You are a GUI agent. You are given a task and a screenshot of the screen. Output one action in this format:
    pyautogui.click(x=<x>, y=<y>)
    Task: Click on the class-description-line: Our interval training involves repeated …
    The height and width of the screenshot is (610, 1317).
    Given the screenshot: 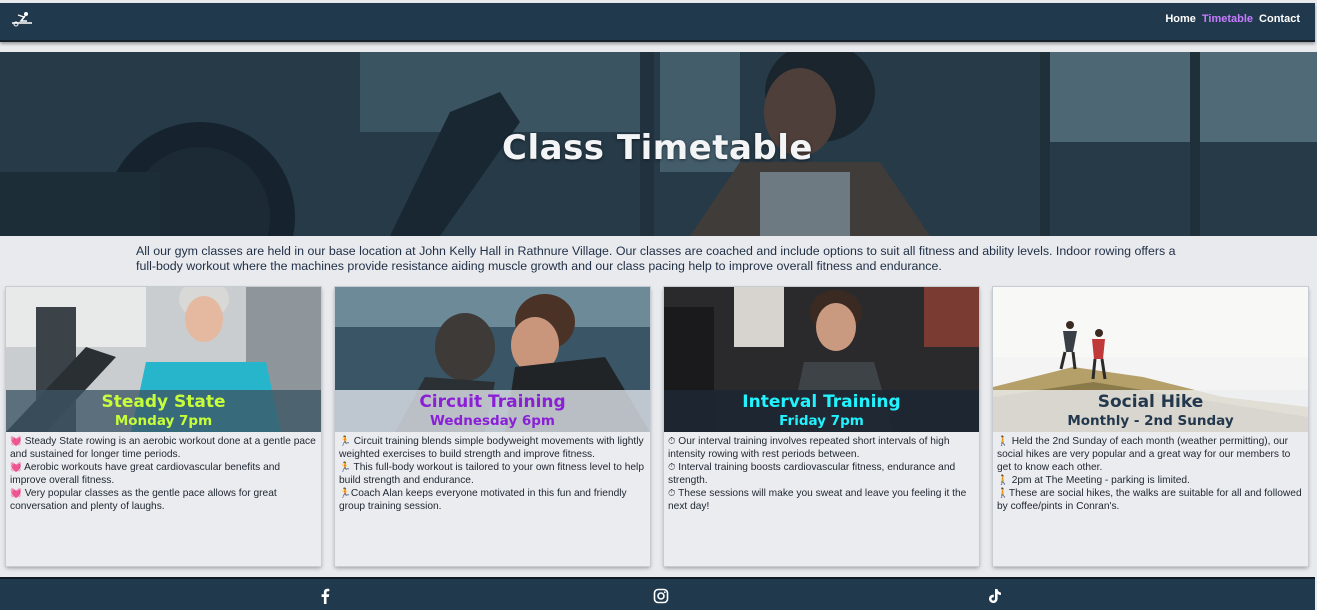 What is the action you would take?
    pyautogui.click(x=809, y=448)
    